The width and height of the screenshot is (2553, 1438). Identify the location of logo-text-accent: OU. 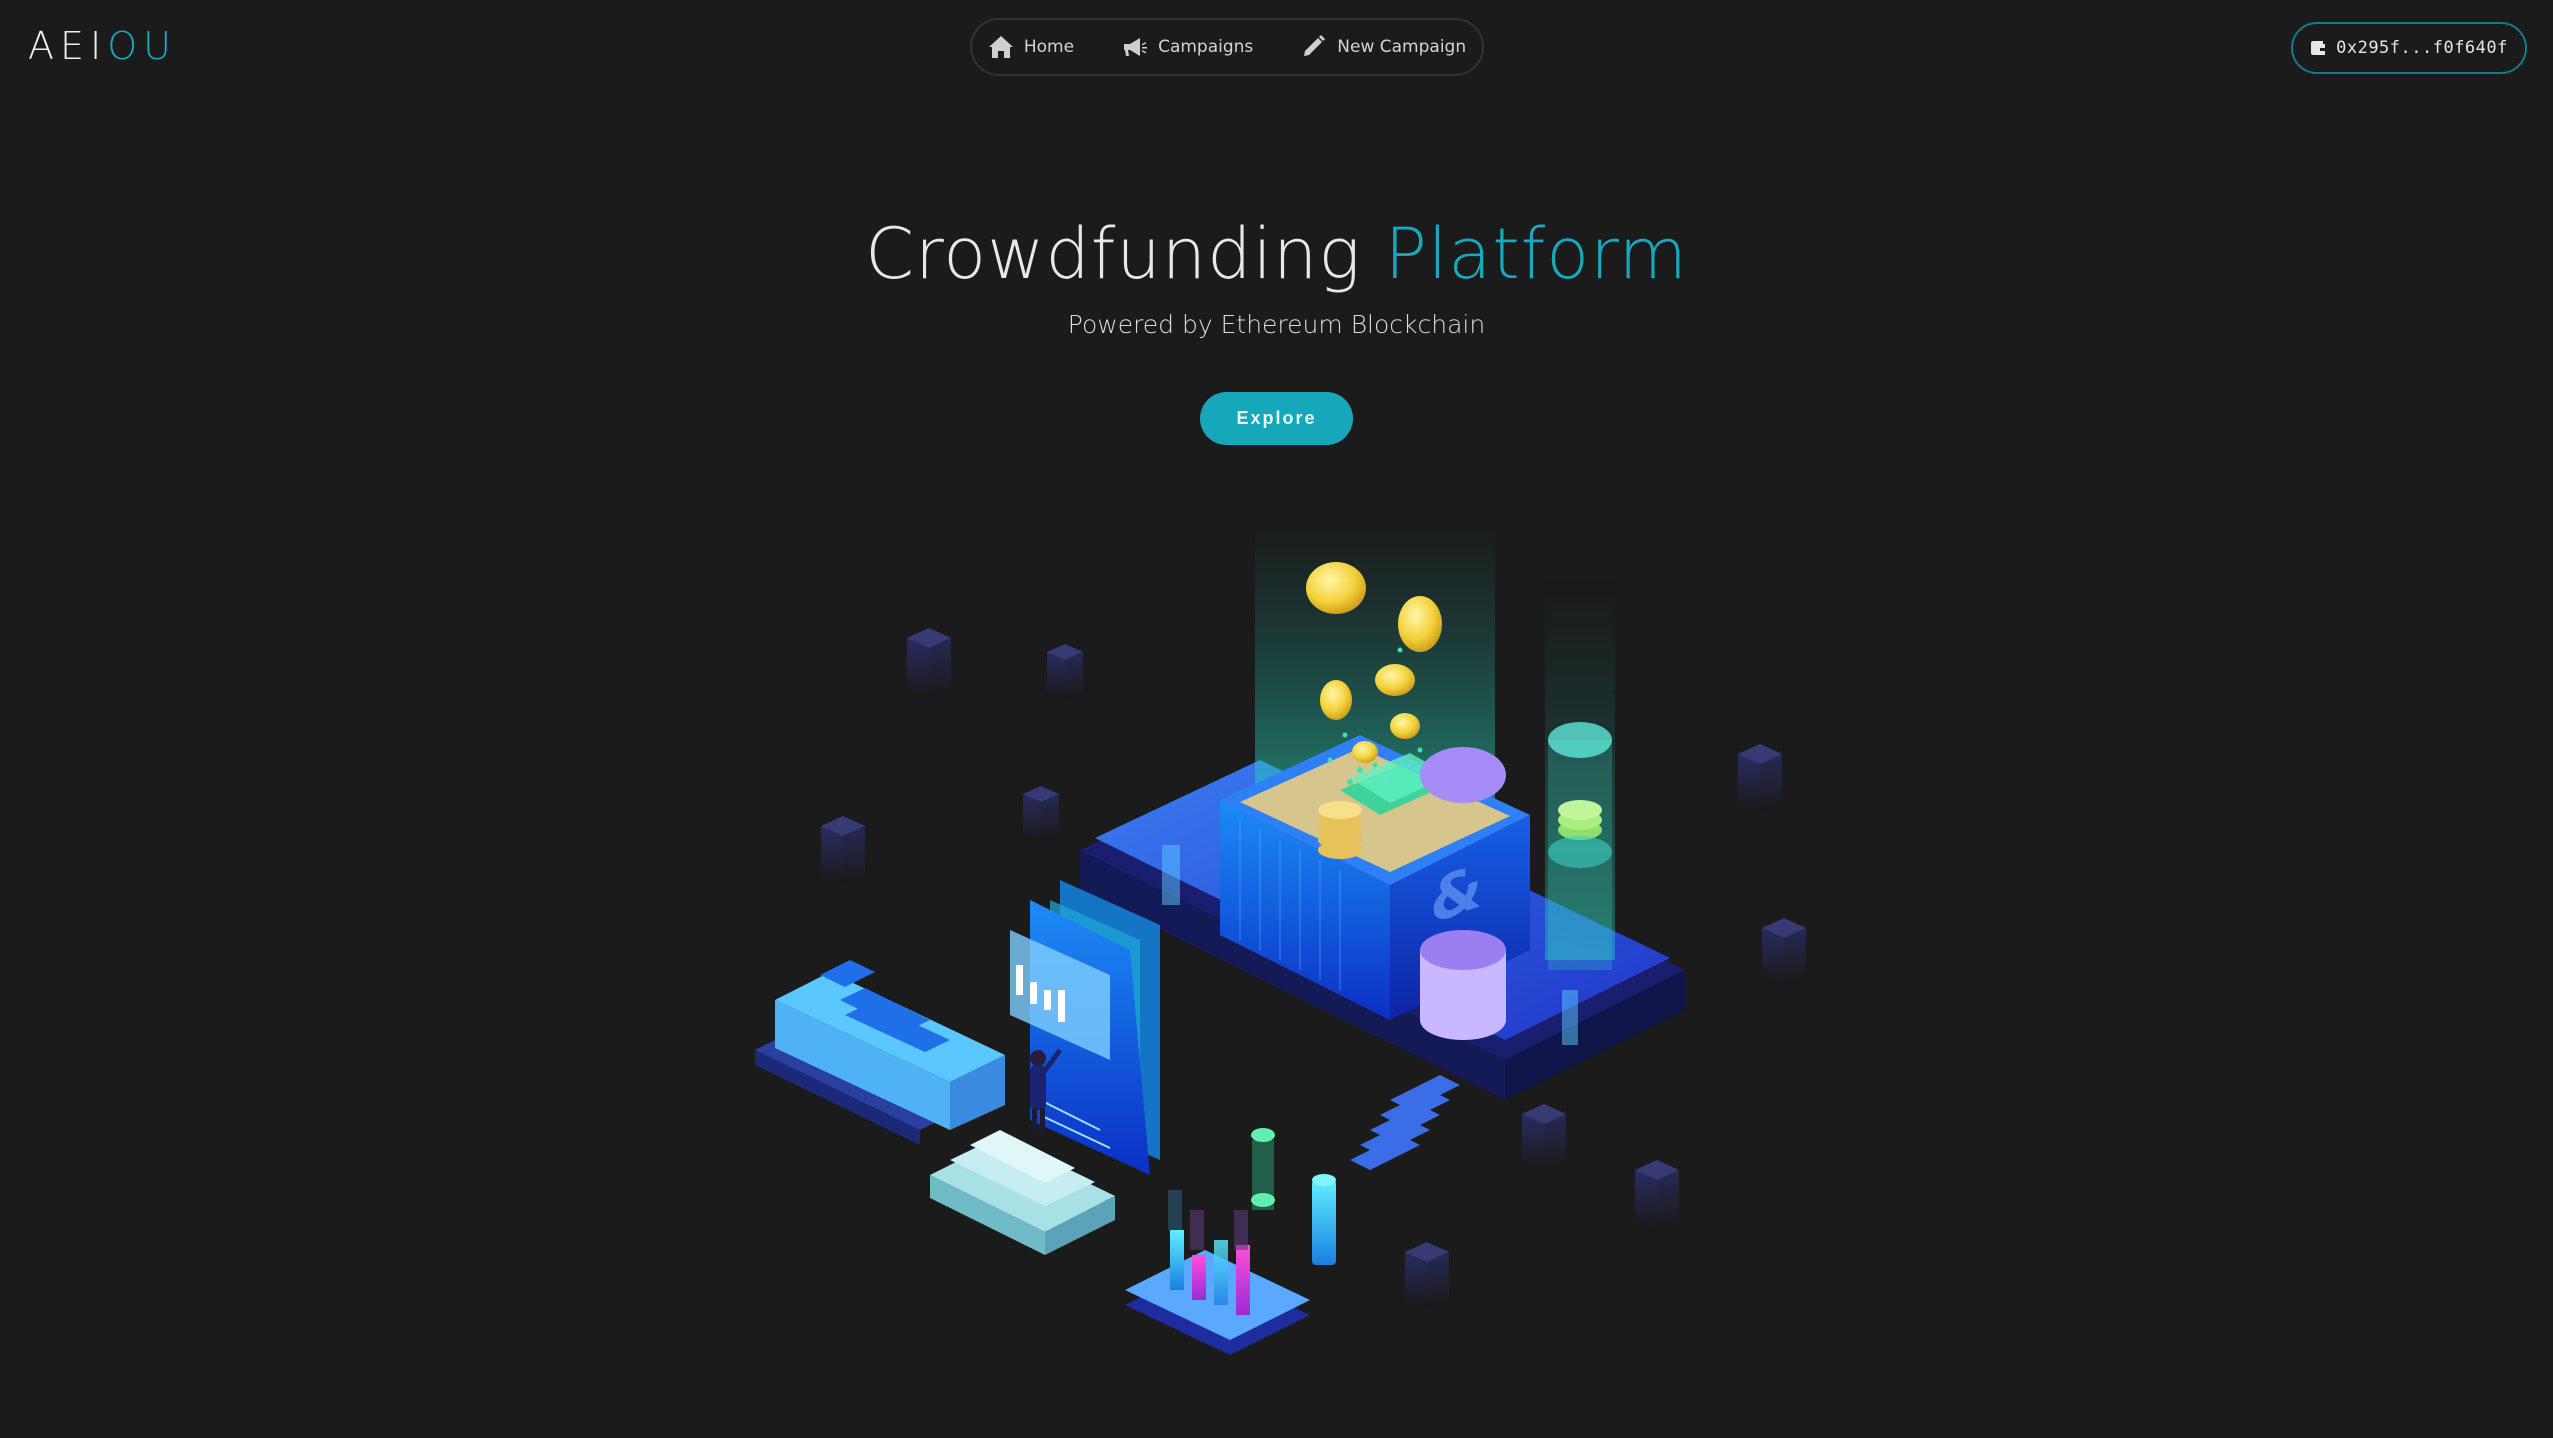
(142, 46).